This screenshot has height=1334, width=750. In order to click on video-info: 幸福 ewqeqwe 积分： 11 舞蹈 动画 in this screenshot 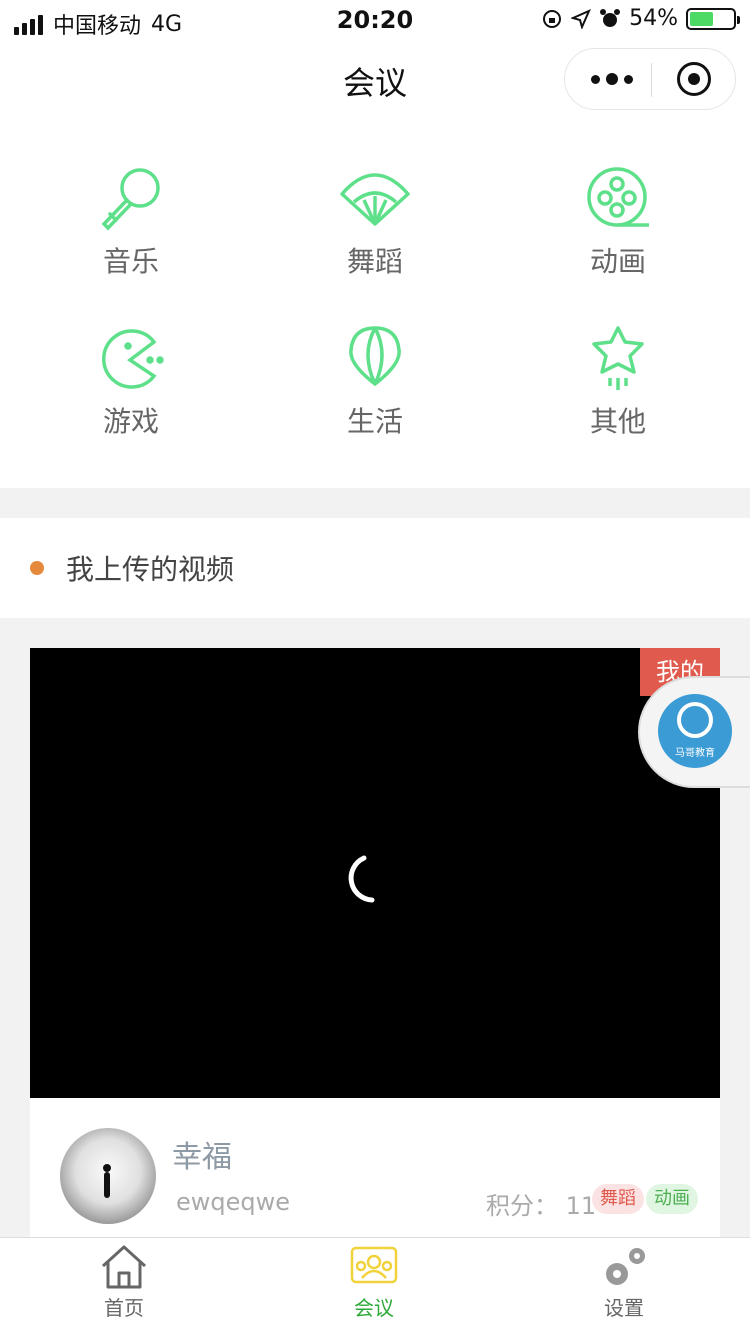, I will do `click(375, 1173)`.